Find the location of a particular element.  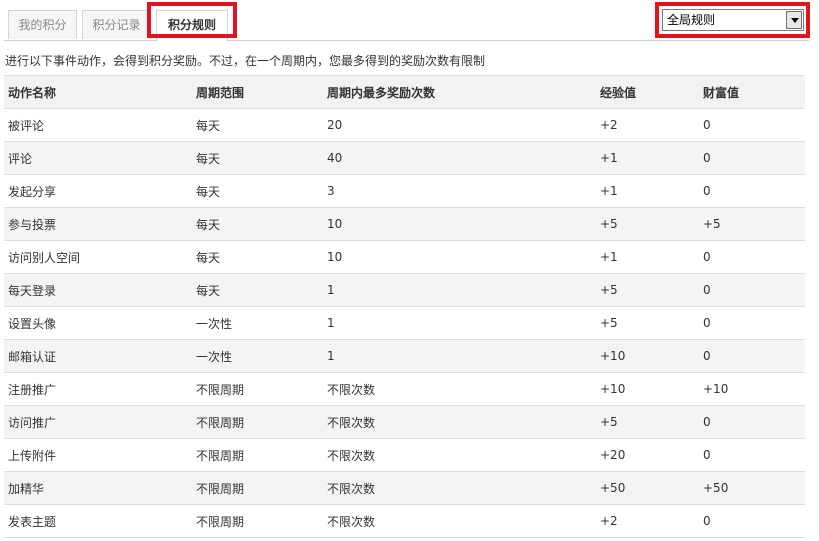

action-name-cell: 被评论 is located at coordinates (98, 125).